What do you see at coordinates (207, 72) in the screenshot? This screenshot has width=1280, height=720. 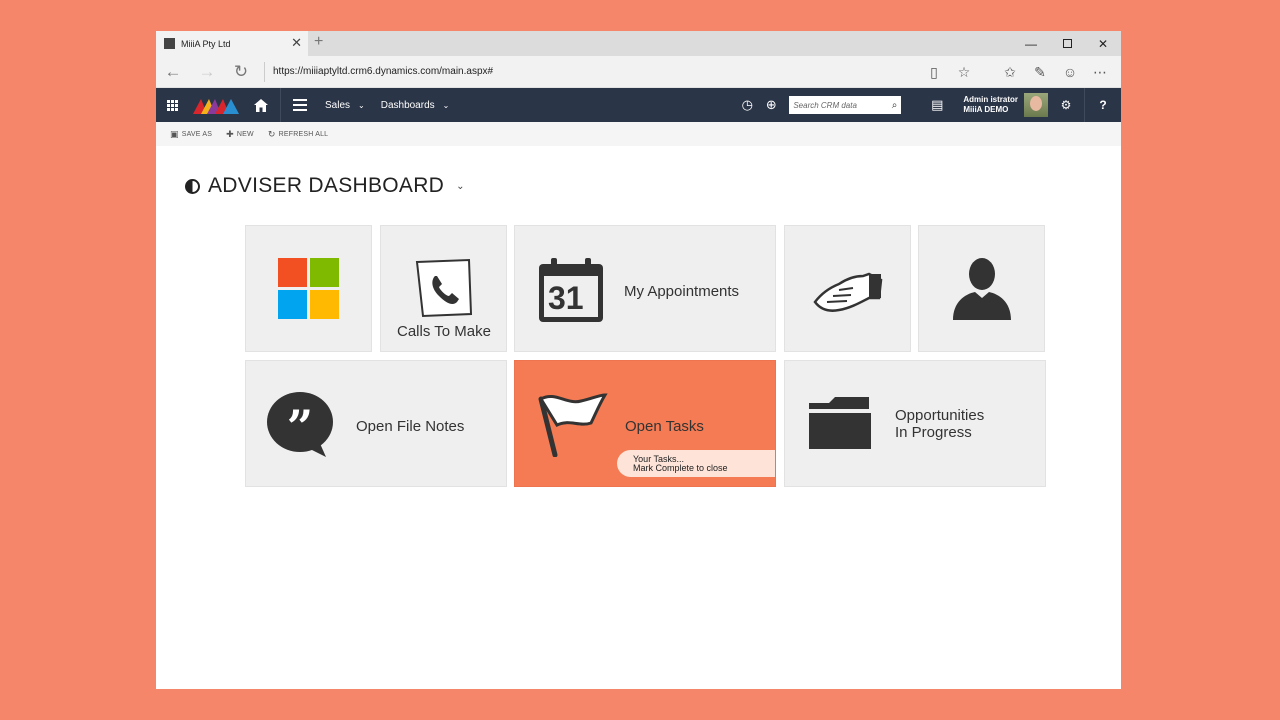 I see `forward-button: →` at bounding box center [207, 72].